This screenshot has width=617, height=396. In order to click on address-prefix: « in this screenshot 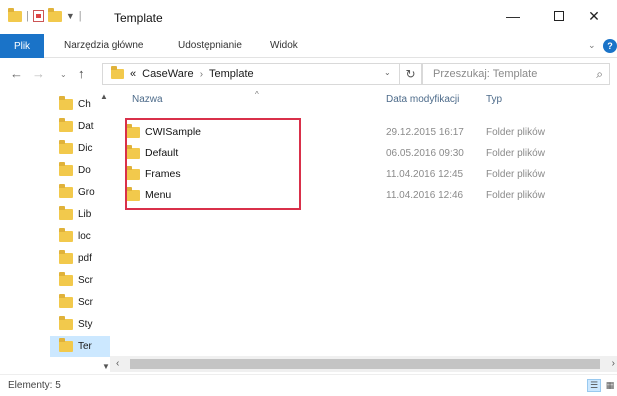, I will do `click(133, 74)`.